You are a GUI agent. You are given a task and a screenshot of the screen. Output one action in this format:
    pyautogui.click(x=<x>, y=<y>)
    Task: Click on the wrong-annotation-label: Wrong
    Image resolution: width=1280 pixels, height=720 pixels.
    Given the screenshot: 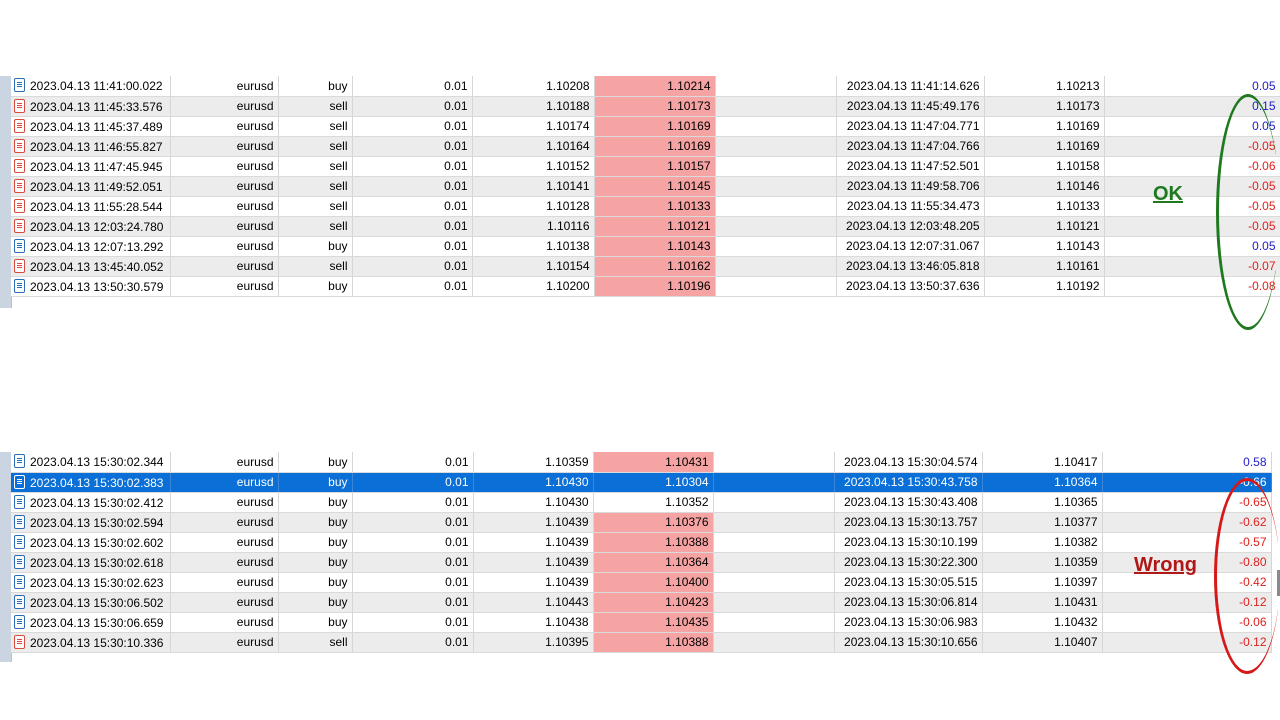 What is the action you would take?
    pyautogui.click(x=1165, y=565)
    